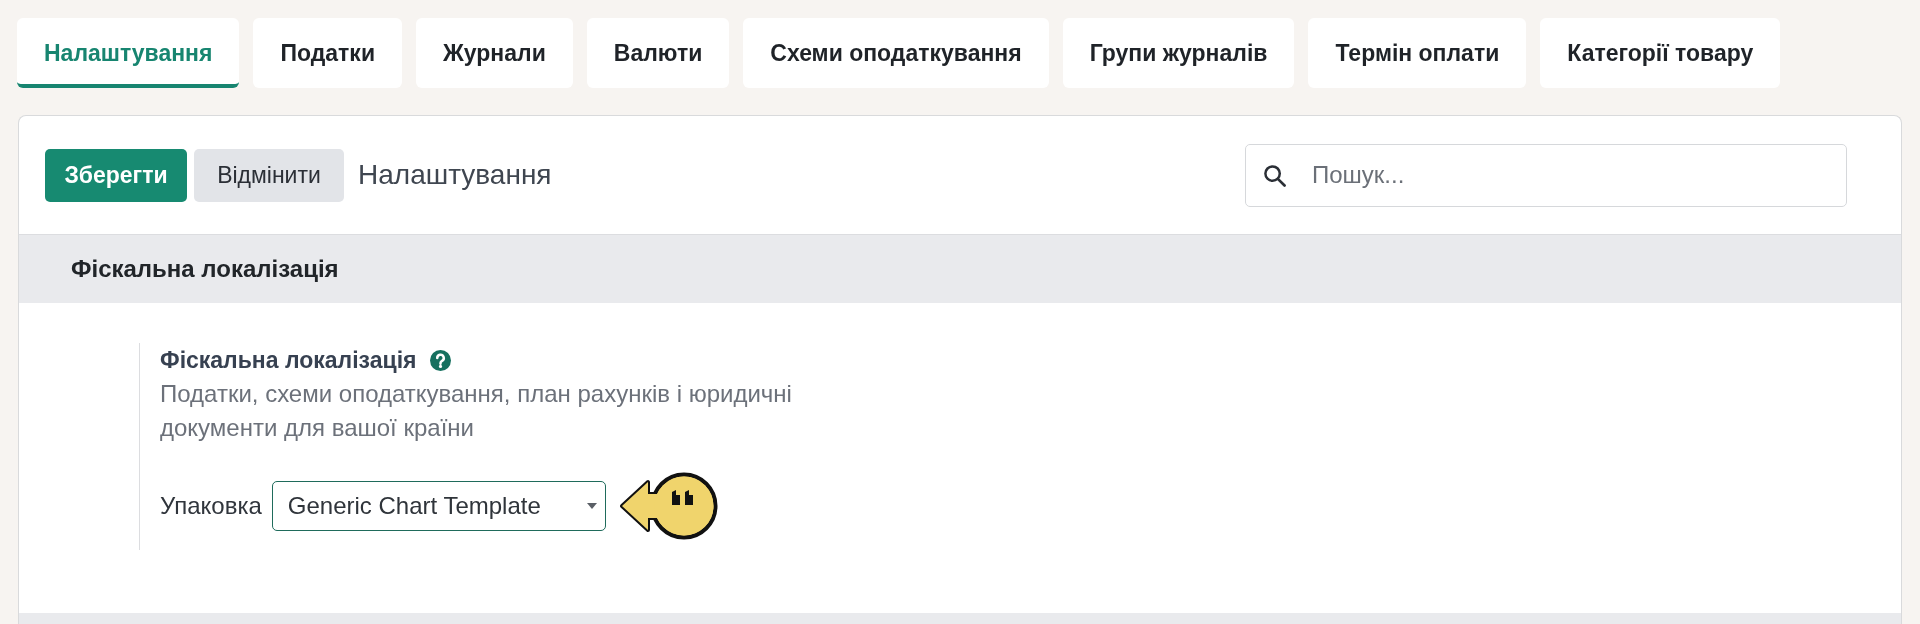 The image size is (1920, 624). Describe the element at coordinates (211, 506) in the screenshot. I see `field-label: Упаковка` at that location.